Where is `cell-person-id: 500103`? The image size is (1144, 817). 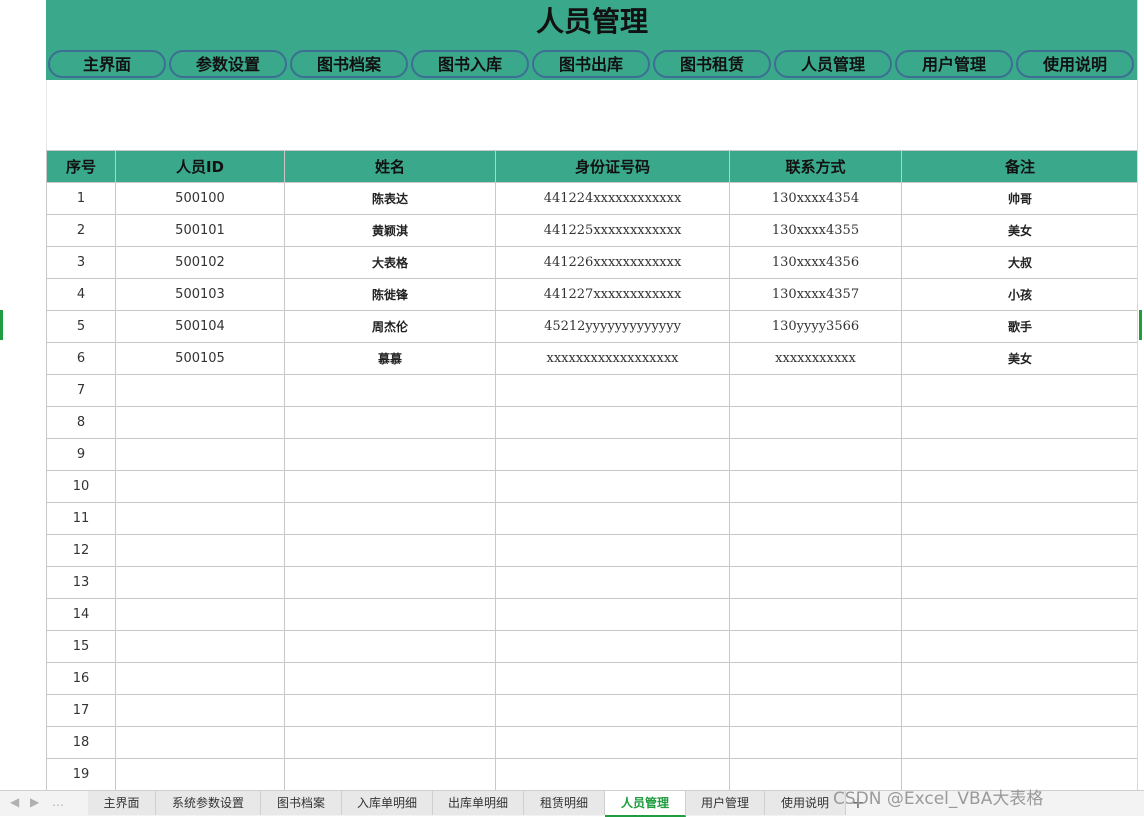 cell-person-id: 500103 is located at coordinates (200, 294).